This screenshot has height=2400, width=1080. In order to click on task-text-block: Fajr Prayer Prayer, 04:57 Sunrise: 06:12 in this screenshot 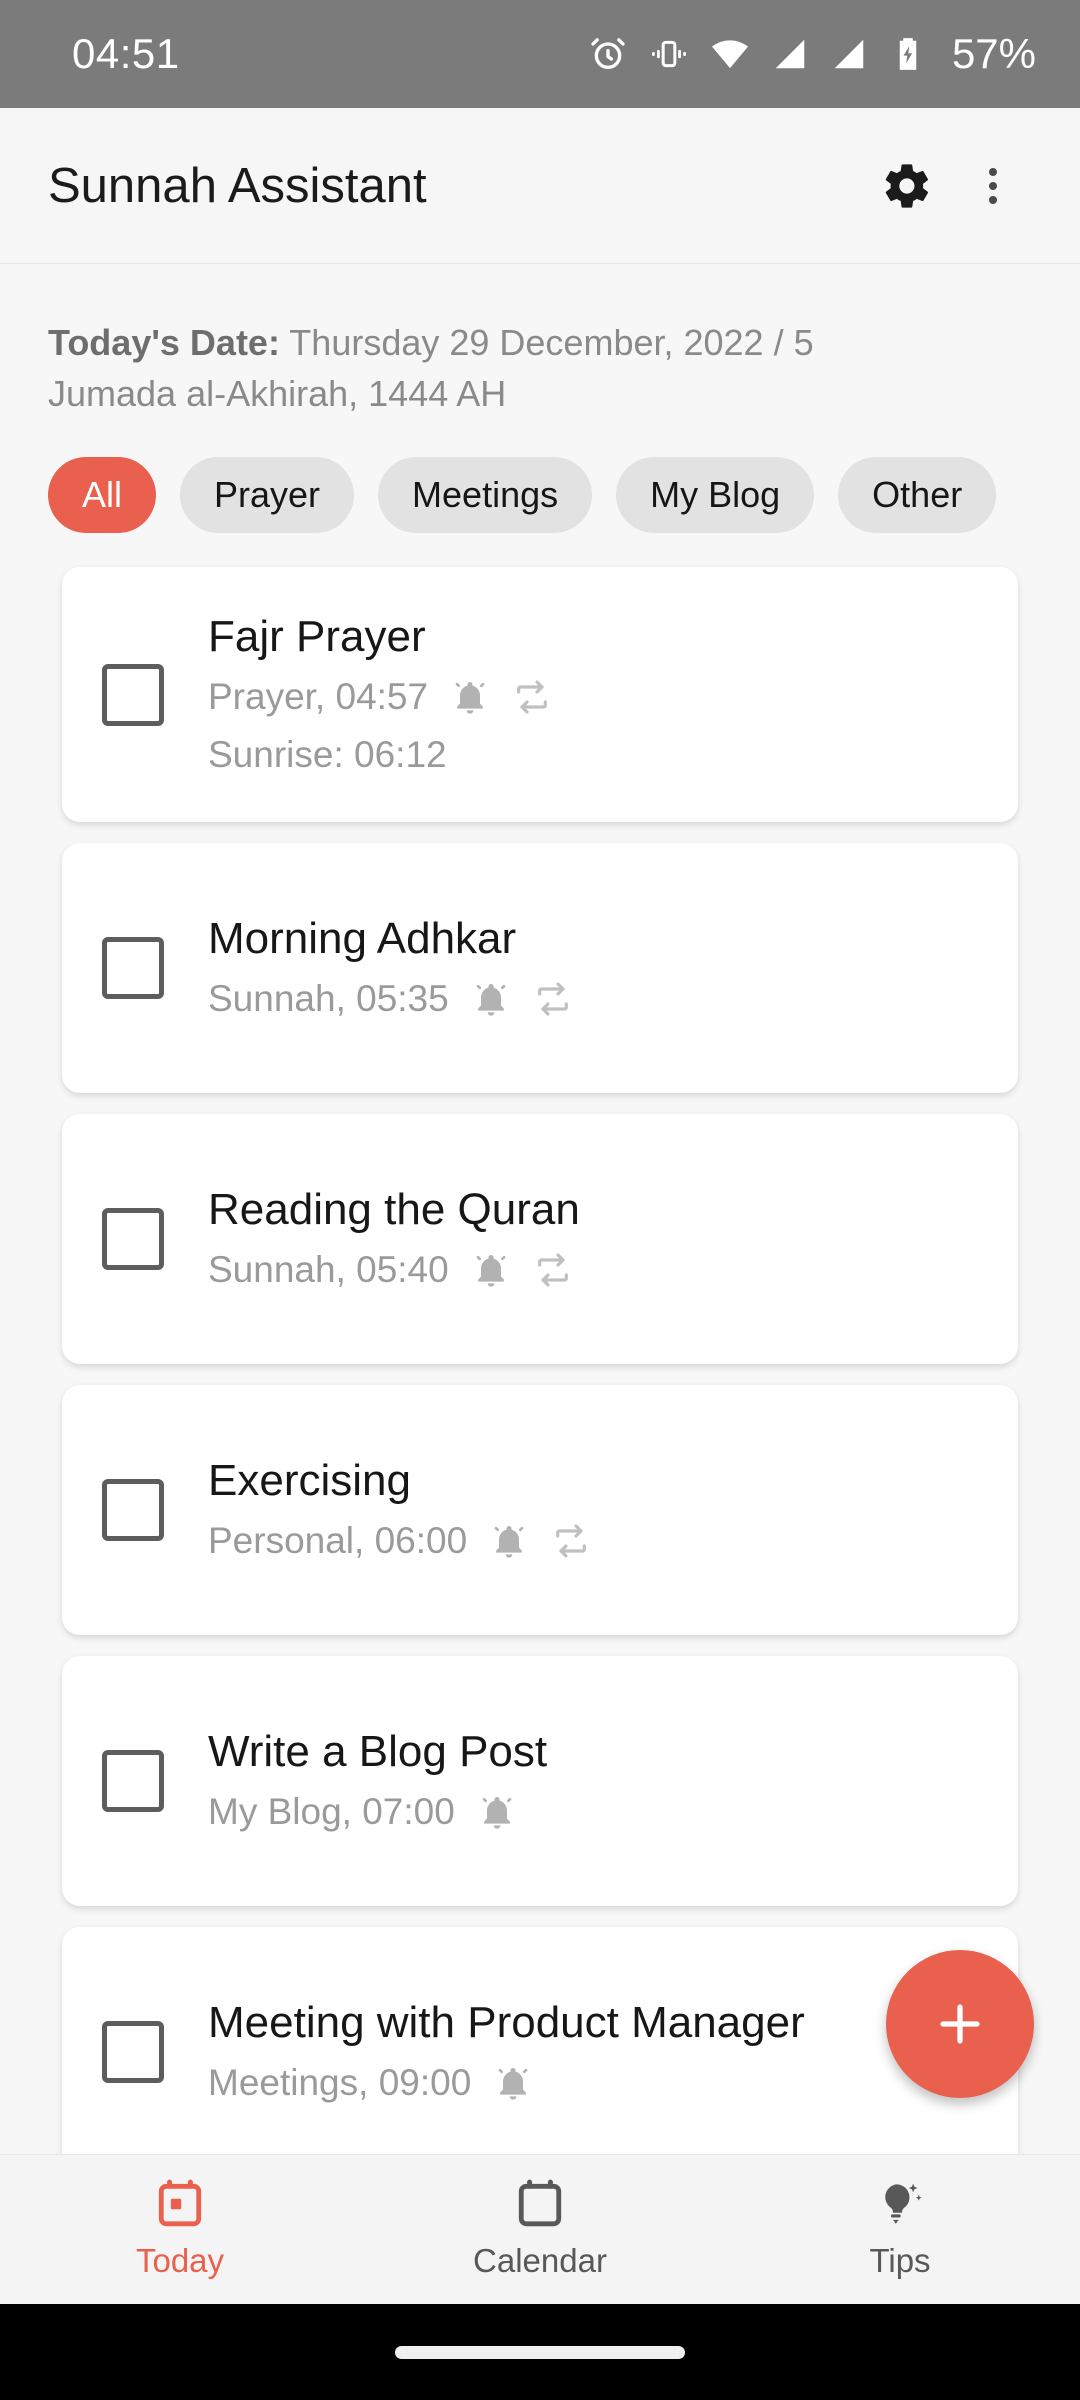, I will do `click(593, 695)`.